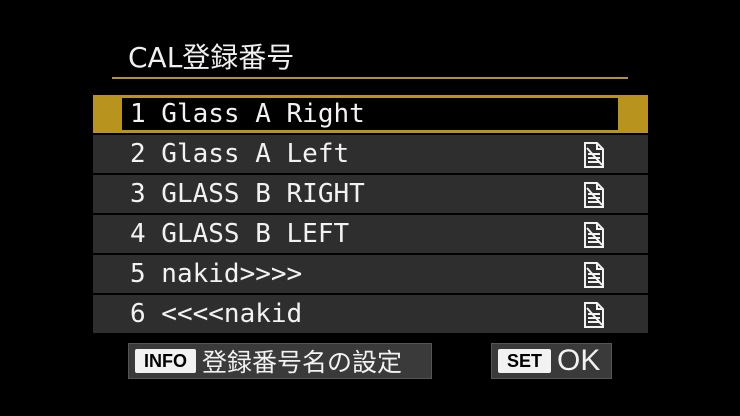  What do you see at coordinates (370, 314) in the screenshot?
I see `list-item-6: 6 <<<<nakid` at bounding box center [370, 314].